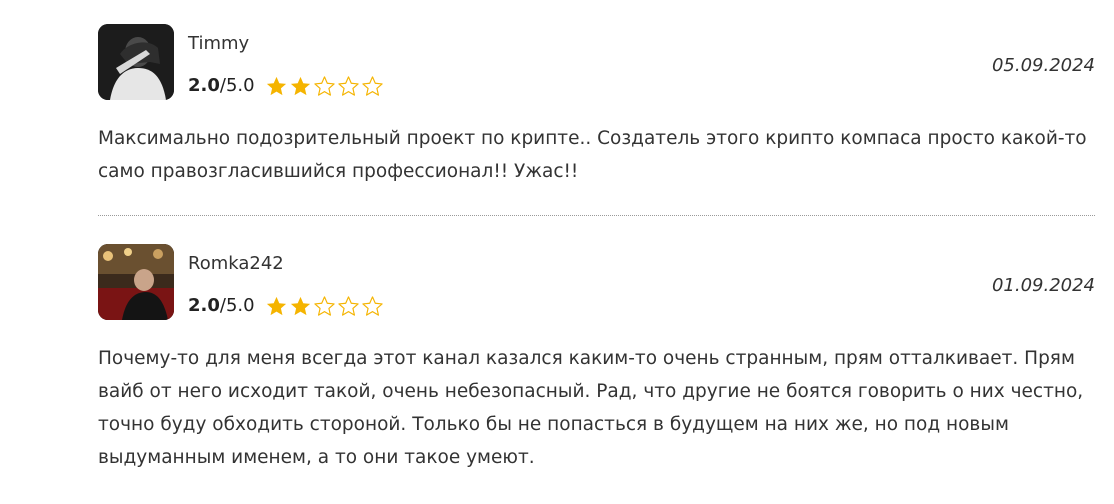 The image size is (1114, 504). I want to click on review-header: Romka242 2.0/5.0 01.09.2024, so click(596, 281).